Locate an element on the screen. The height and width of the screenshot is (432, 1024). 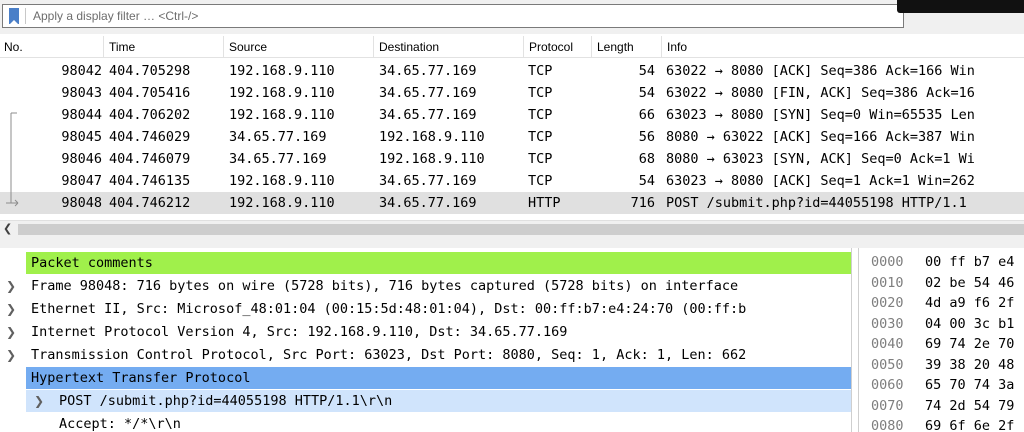
pane-splitter is located at coordinates (512, 242).